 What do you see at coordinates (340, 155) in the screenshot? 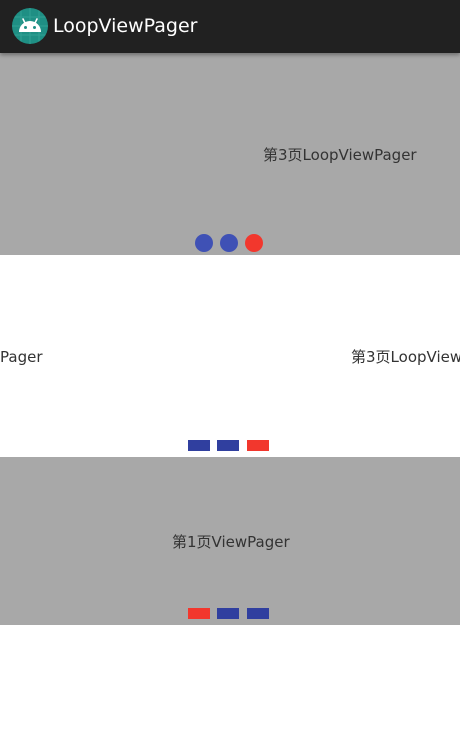
I see `page-label: 第3页LoopViewPager` at bounding box center [340, 155].